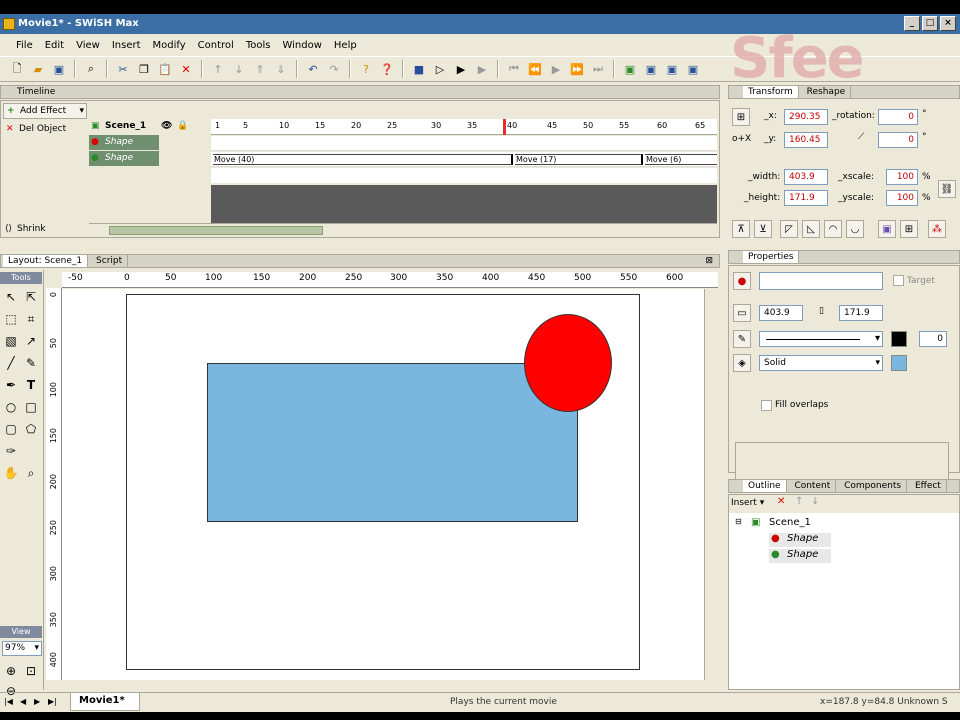 This screenshot has width=960, height=720. I want to click on layer-scene: ▣ Scene_1 👁 🔒, so click(149, 126).